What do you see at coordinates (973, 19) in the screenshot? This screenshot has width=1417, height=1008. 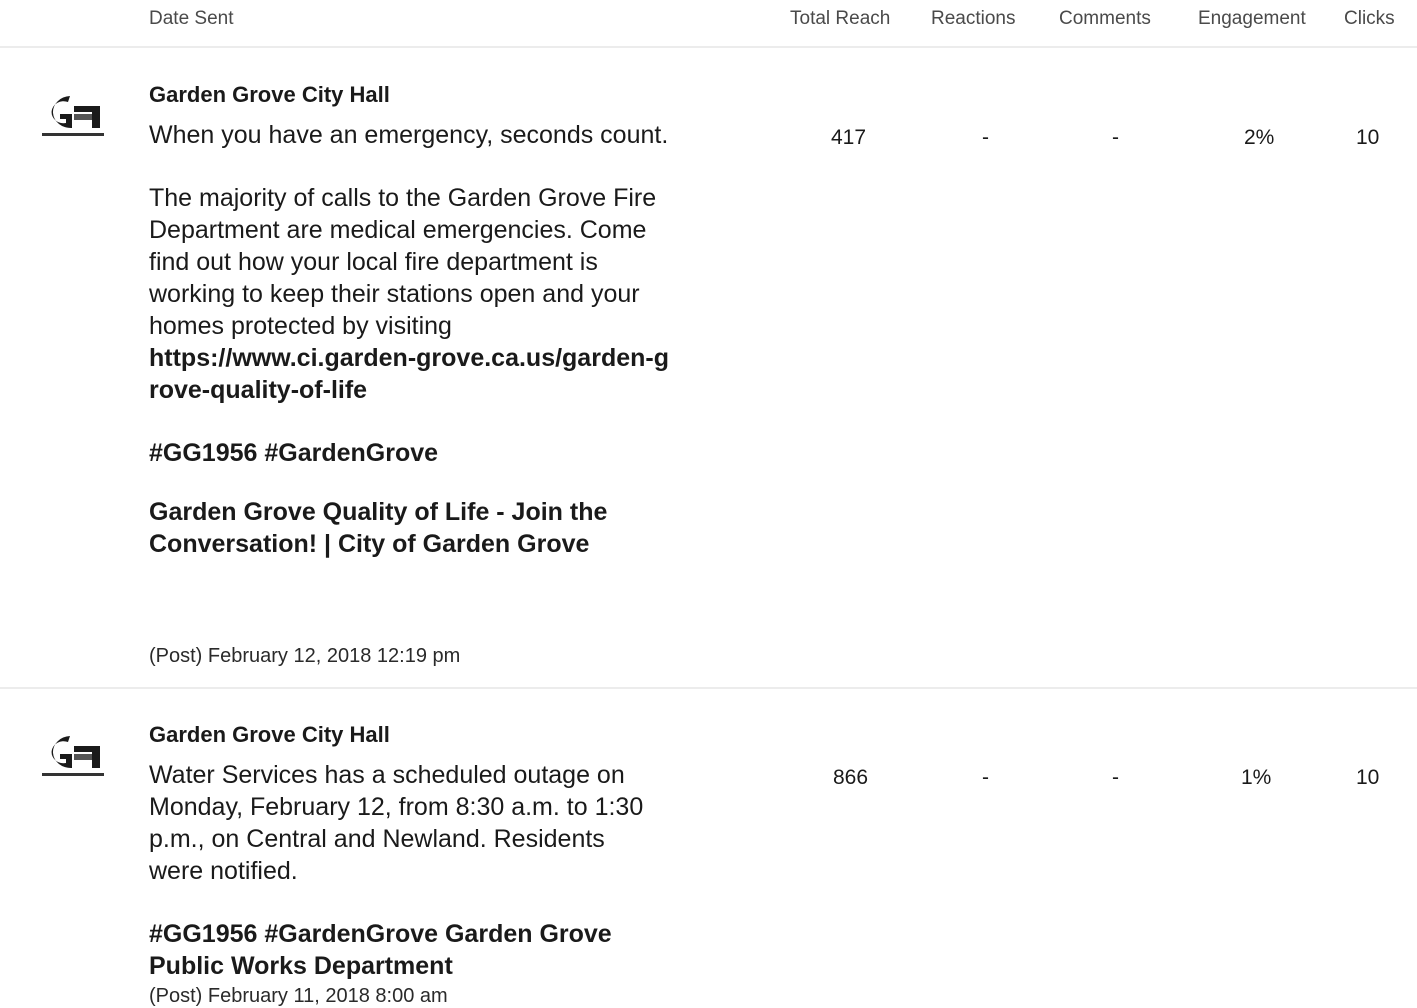 I see `header-reactions: Reactions` at bounding box center [973, 19].